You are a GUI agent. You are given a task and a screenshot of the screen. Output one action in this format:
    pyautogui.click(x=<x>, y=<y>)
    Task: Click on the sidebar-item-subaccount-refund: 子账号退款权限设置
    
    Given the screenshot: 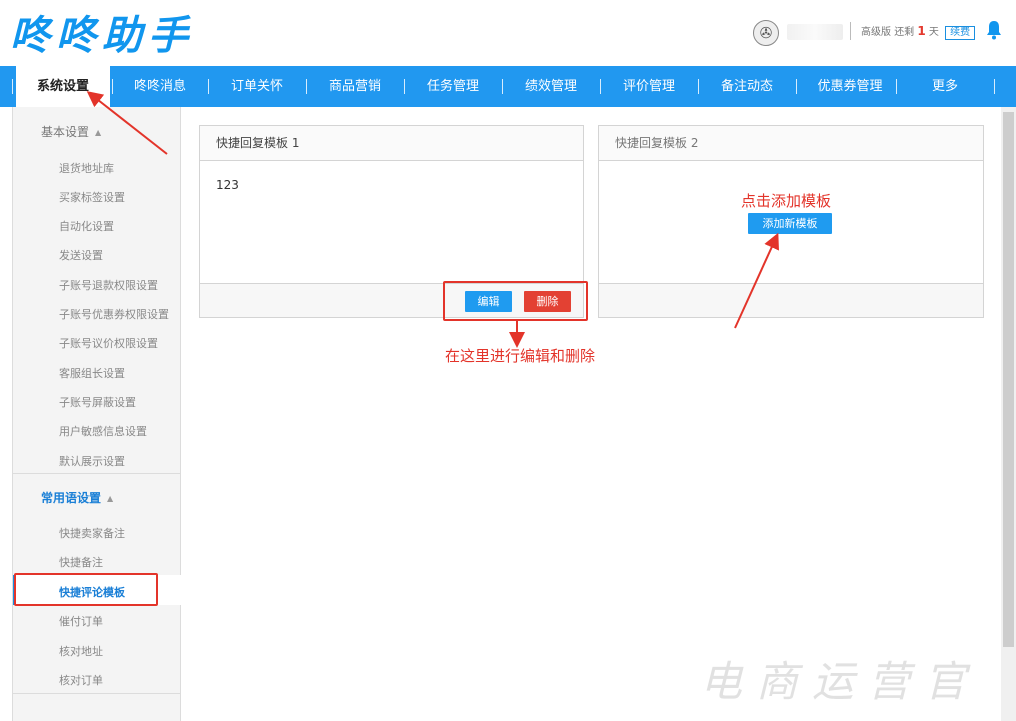 What is the action you would take?
    pyautogui.click(x=108, y=285)
    